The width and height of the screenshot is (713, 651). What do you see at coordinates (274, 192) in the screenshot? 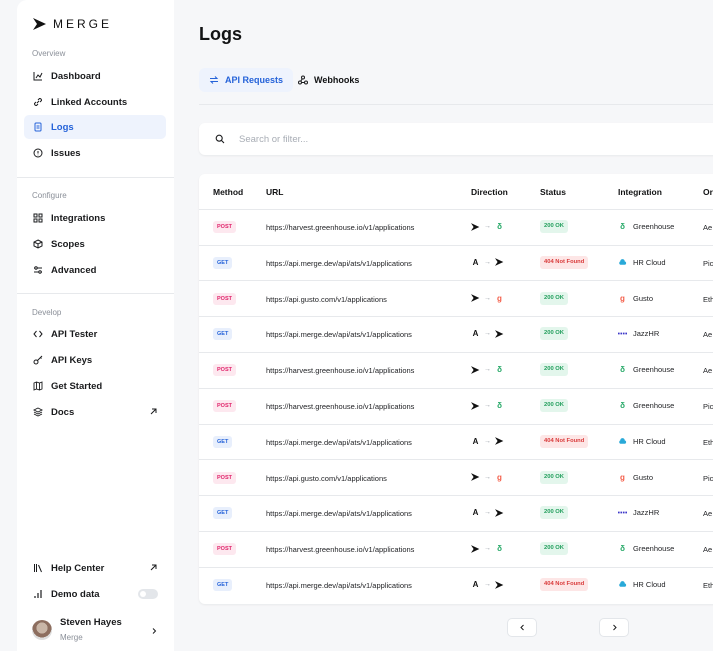
I see `column-header-url: URL` at bounding box center [274, 192].